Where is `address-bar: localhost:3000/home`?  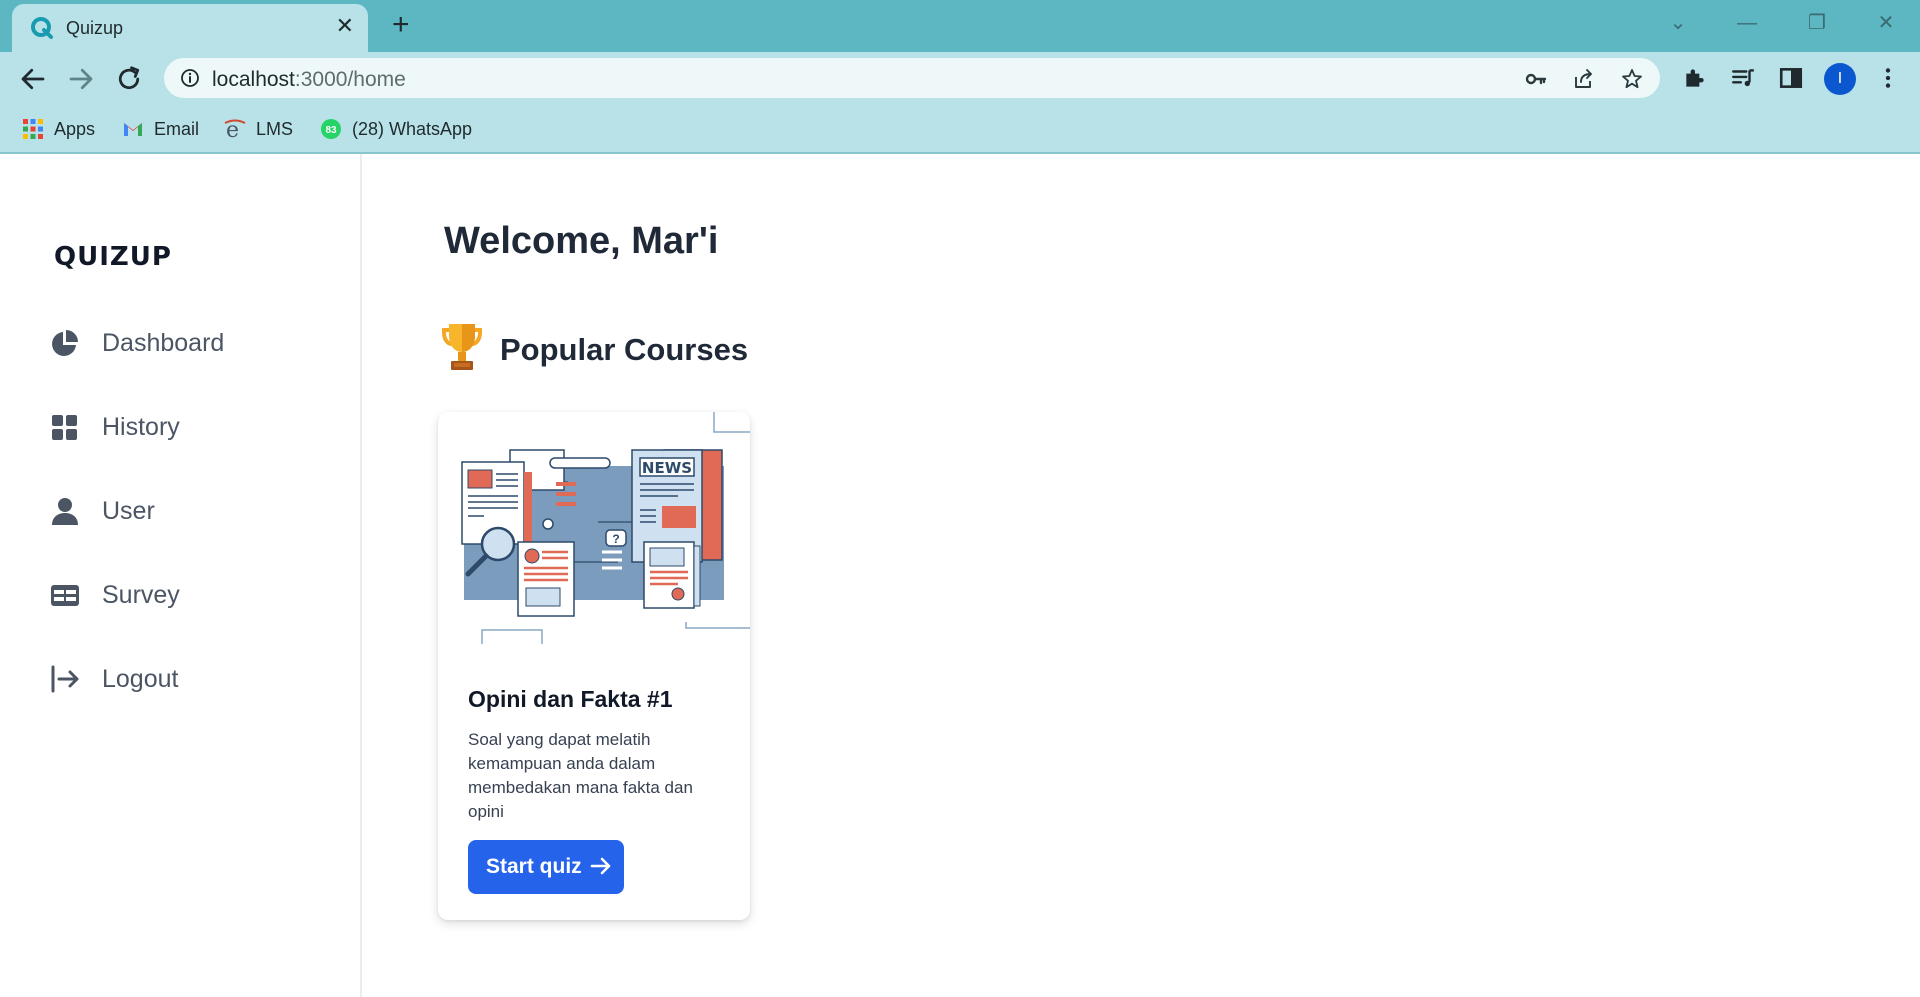
address-bar: localhost:3000/home is located at coordinates (912, 78).